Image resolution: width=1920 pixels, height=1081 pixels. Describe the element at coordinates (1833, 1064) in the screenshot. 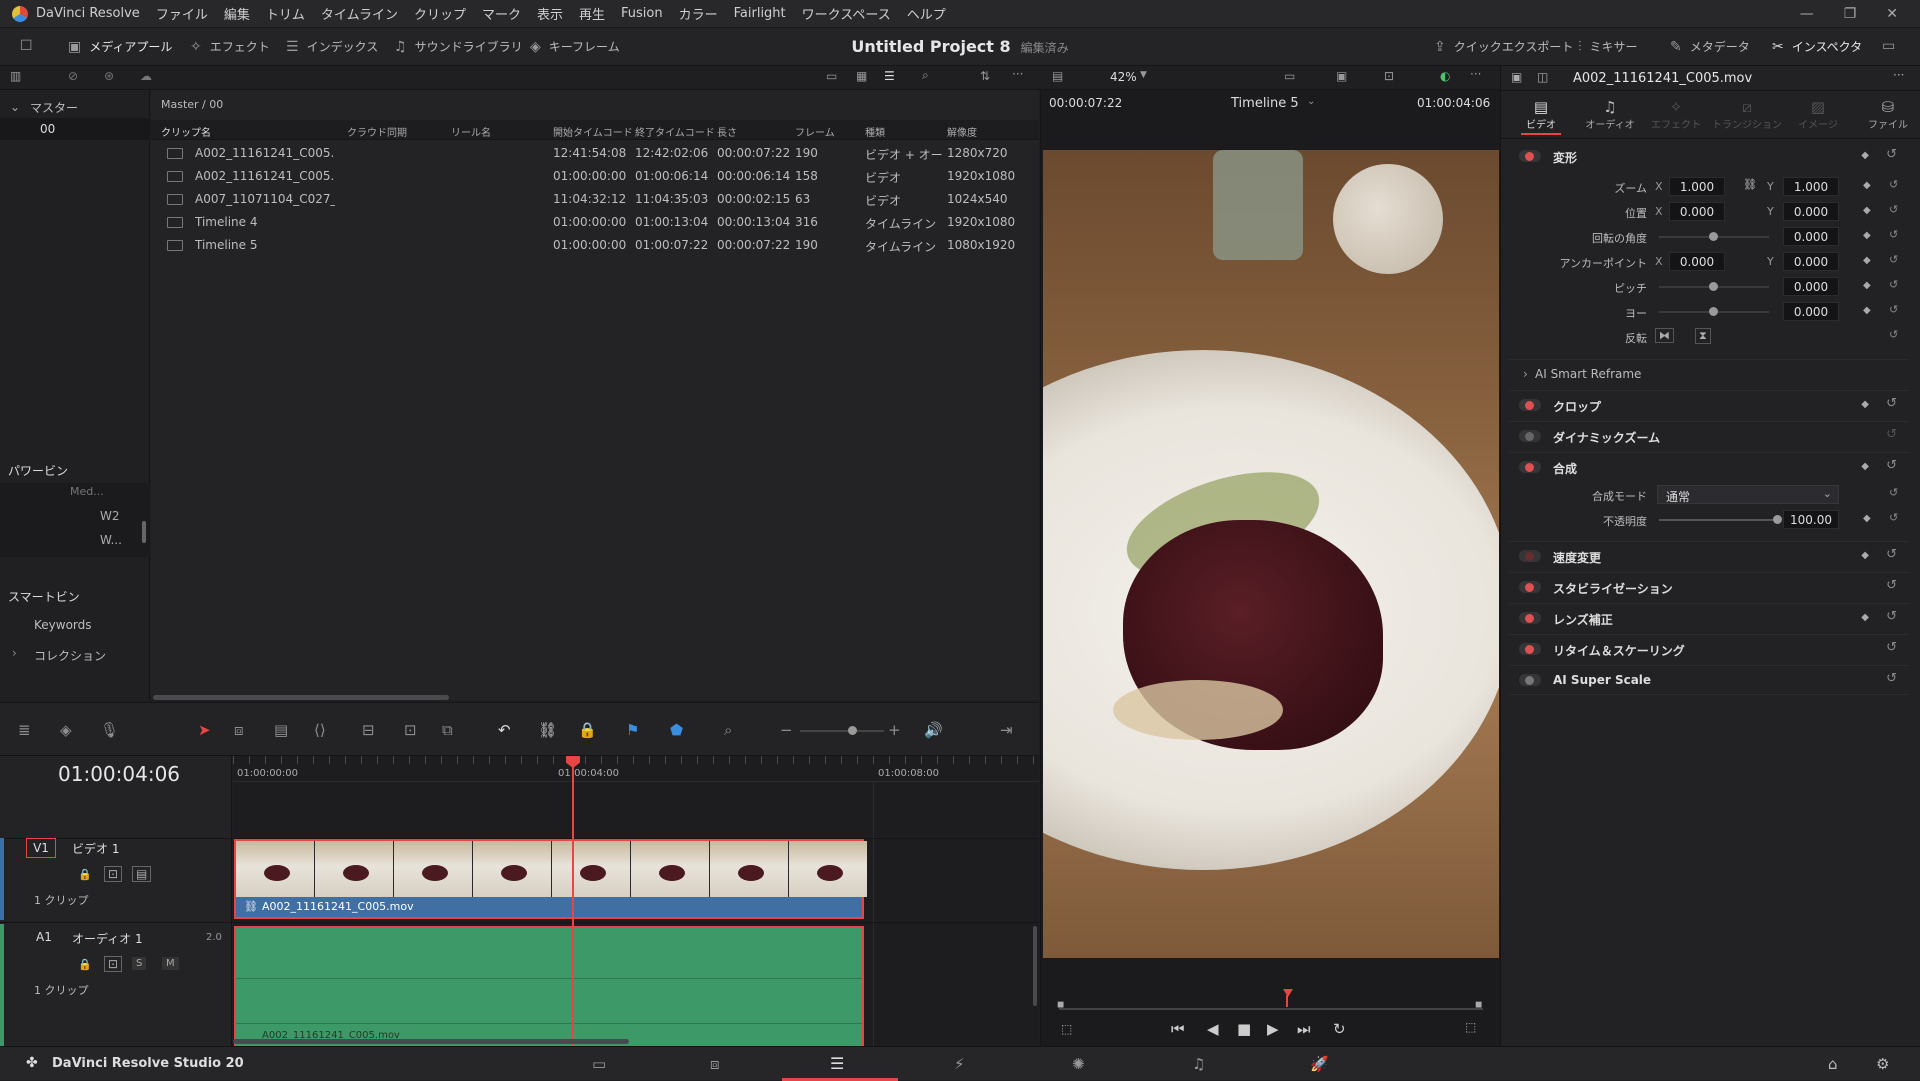

I see `home-icon: ⌂` at that location.